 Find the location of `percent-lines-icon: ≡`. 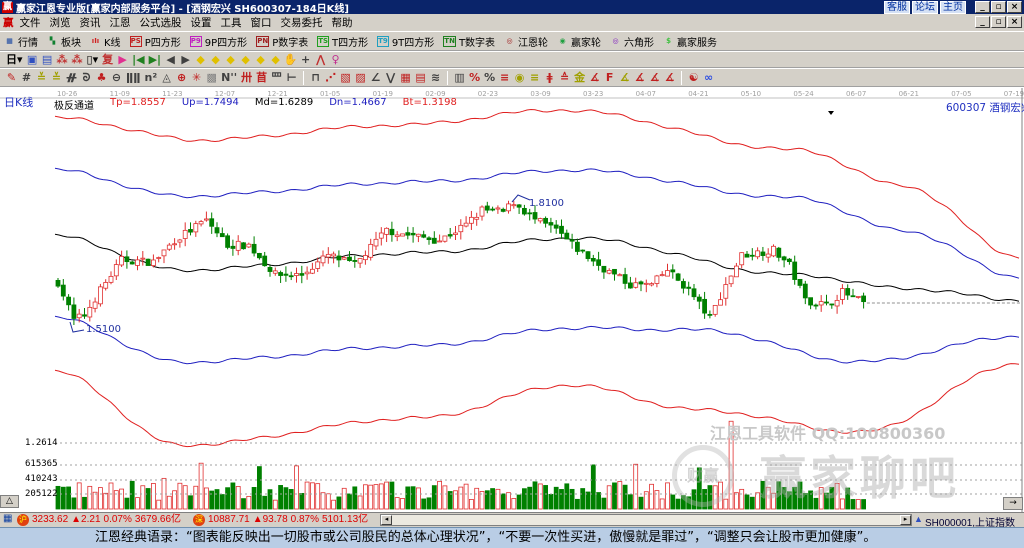

percent-lines-icon: ≡ is located at coordinates (504, 78).